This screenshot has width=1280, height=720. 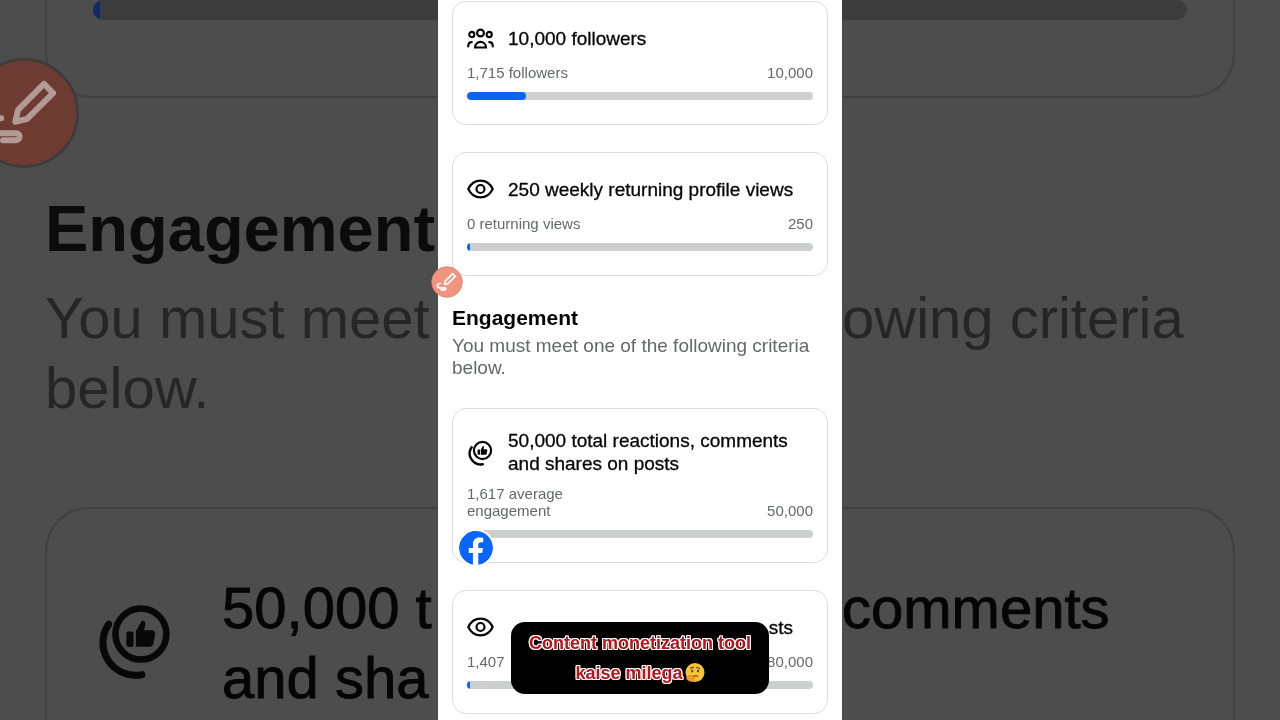 I want to click on card-title: 250 weekly returning profile views, so click(x=651, y=189).